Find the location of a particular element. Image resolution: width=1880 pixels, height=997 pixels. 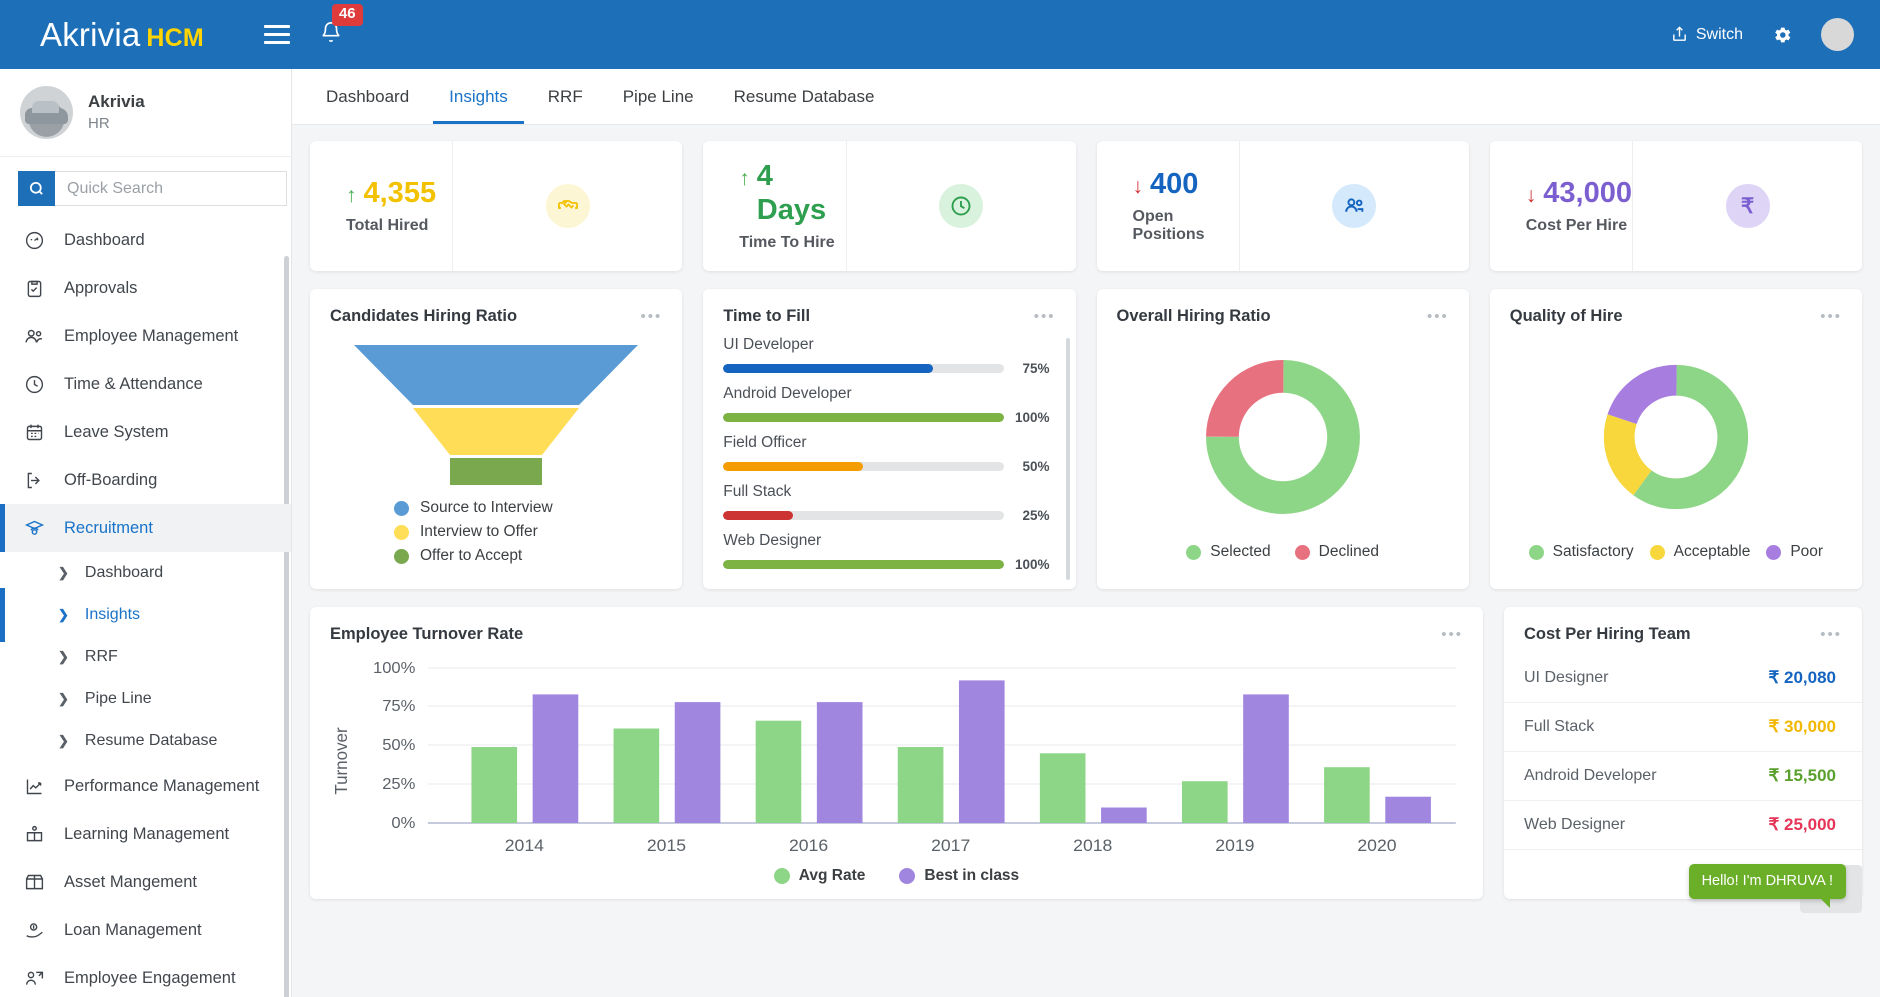

time-to-fill-row: Full Stack 25% is located at coordinates (886, 503).